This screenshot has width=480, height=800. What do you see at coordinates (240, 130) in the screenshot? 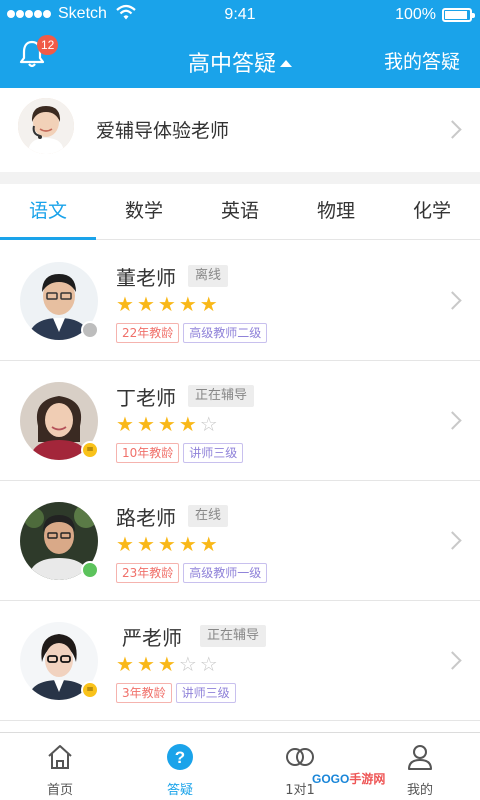
I see `trial-tutor-card: 爱辅导体验老师` at bounding box center [240, 130].